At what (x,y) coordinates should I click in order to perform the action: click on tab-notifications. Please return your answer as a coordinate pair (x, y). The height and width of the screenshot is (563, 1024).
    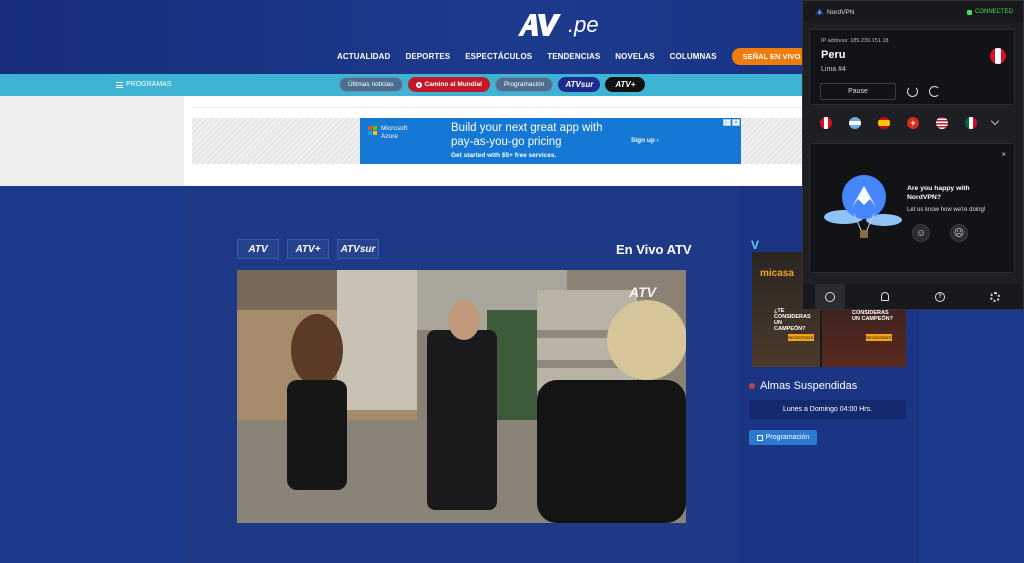
    Looking at the image, I should click on (884, 296).